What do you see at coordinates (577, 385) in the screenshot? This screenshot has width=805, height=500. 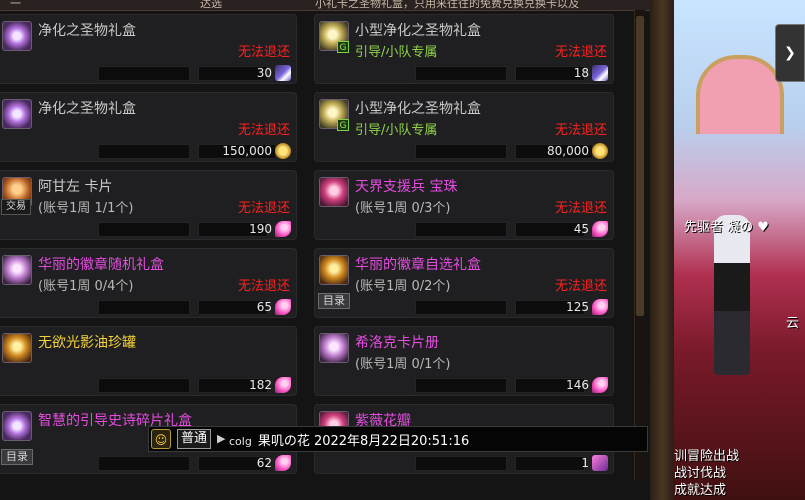 I see `item-price: 146` at bounding box center [577, 385].